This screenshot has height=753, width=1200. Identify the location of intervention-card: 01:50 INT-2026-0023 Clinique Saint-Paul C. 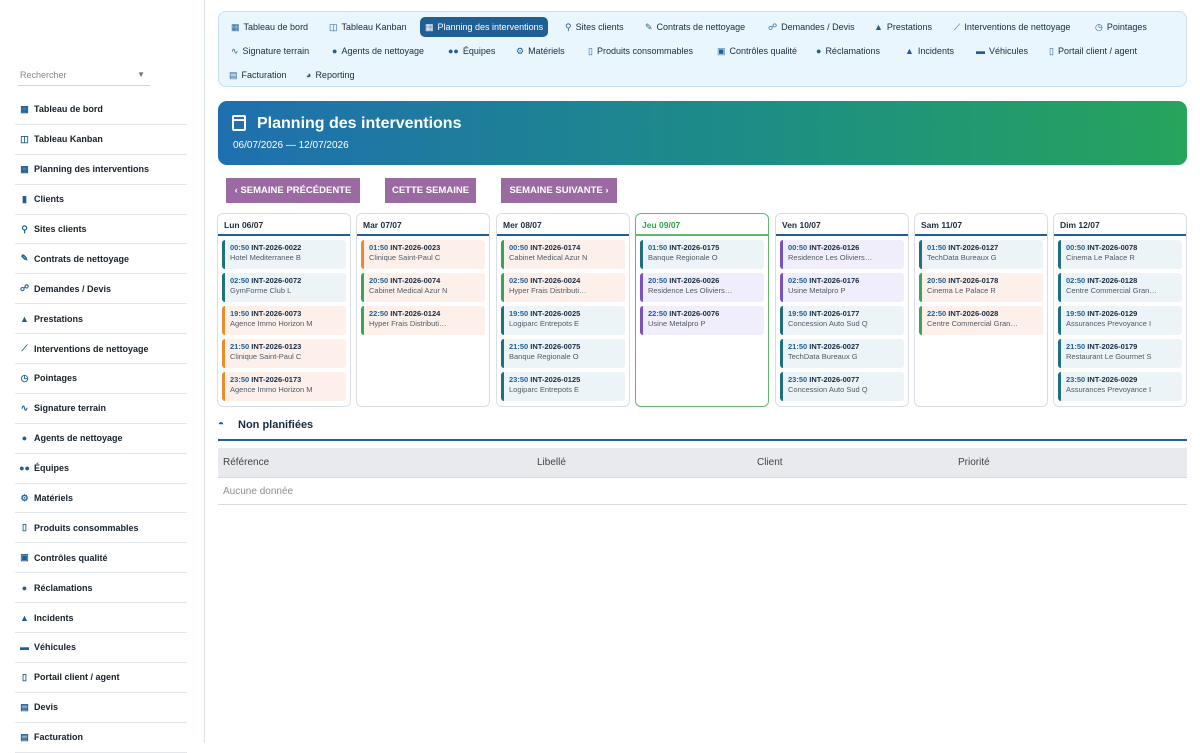
(423, 254).